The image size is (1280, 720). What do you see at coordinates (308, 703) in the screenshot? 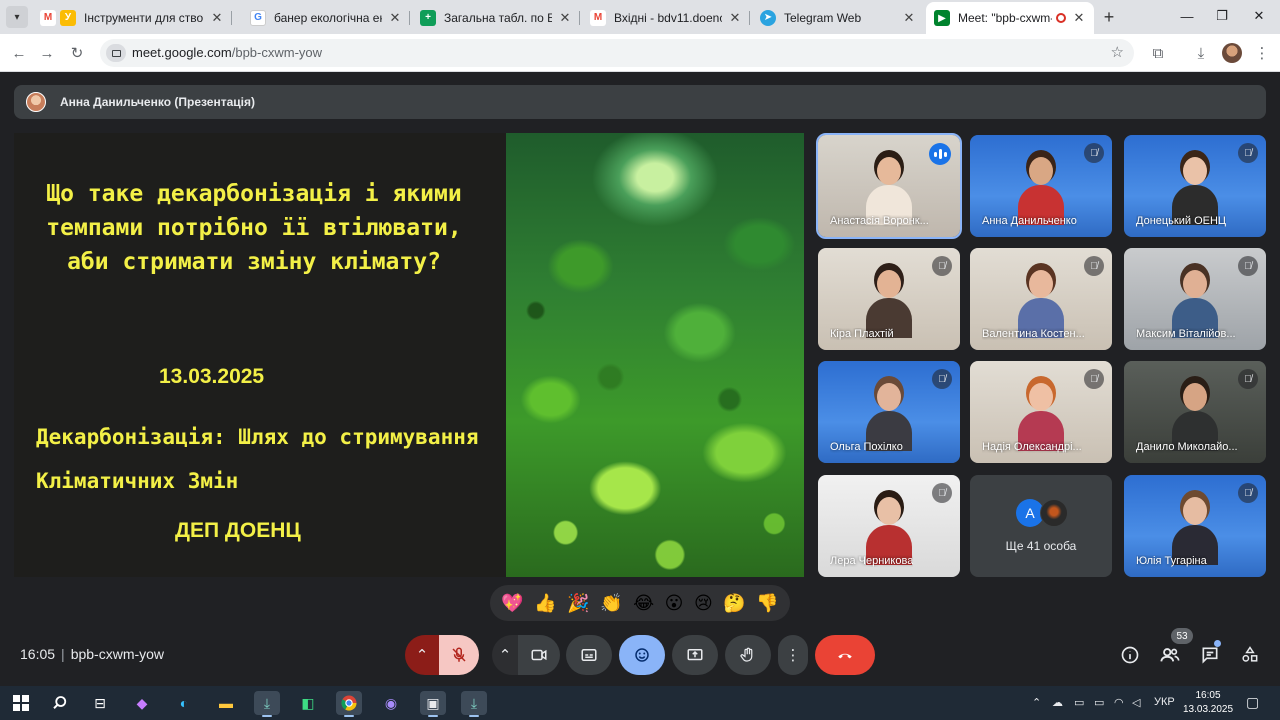
I see `whatsapp-business-icon: ◧` at bounding box center [308, 703].